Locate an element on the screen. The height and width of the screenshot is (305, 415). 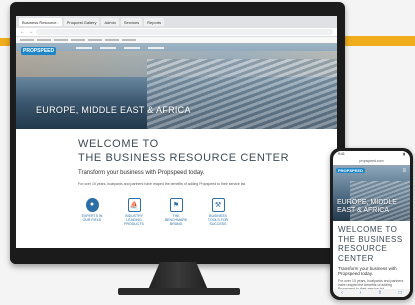
battery-icon: ▮ is located at coordinates (404, 154).